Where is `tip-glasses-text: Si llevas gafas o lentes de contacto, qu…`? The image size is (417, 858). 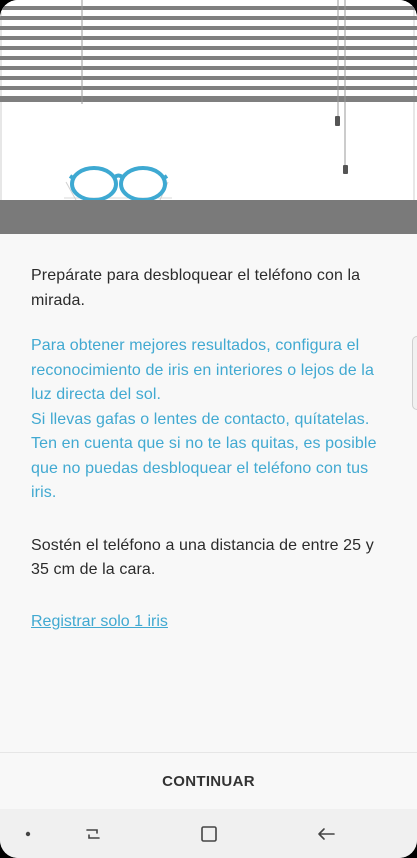 tip-glasses-text: Si llevas gafas o lentes de contacto, qu… is located at coordinates (204, 456).